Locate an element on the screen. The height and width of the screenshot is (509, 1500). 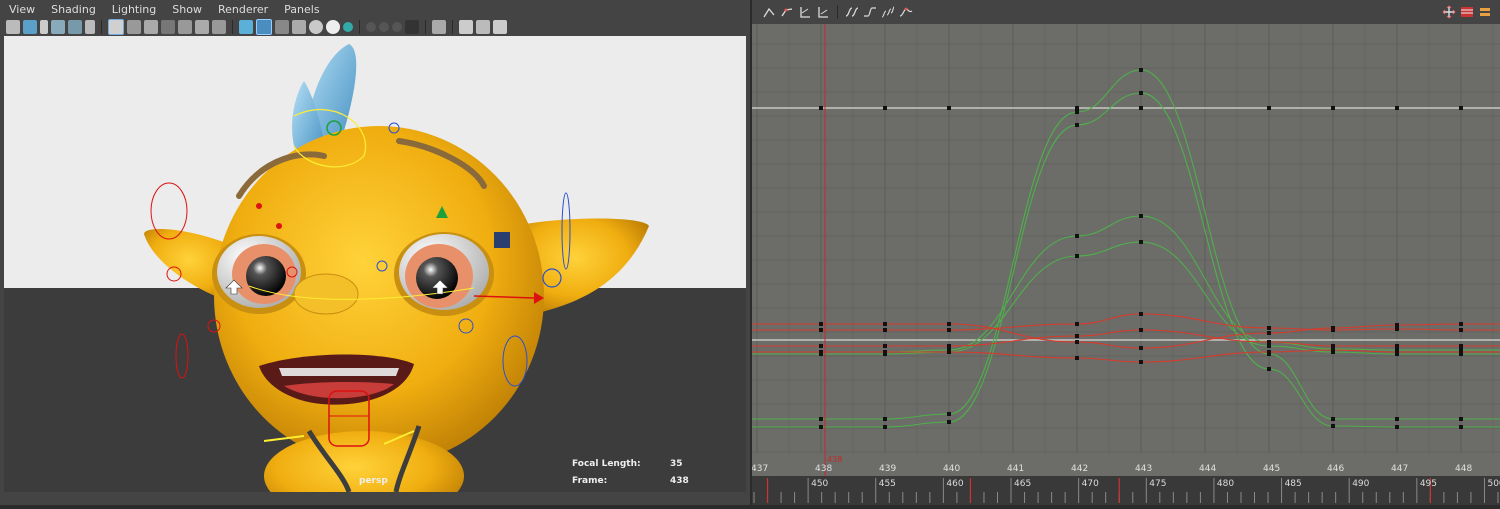
two-d-pan-icon is located at coordinates (75, 27).